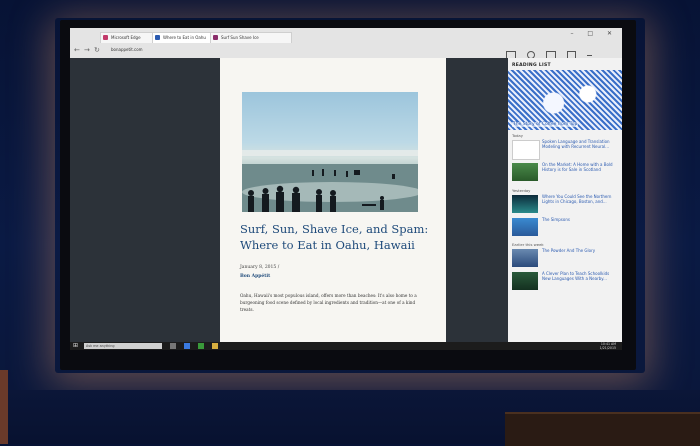  I want to click on list-item: The Powder And The Glory, so click(566, 259).